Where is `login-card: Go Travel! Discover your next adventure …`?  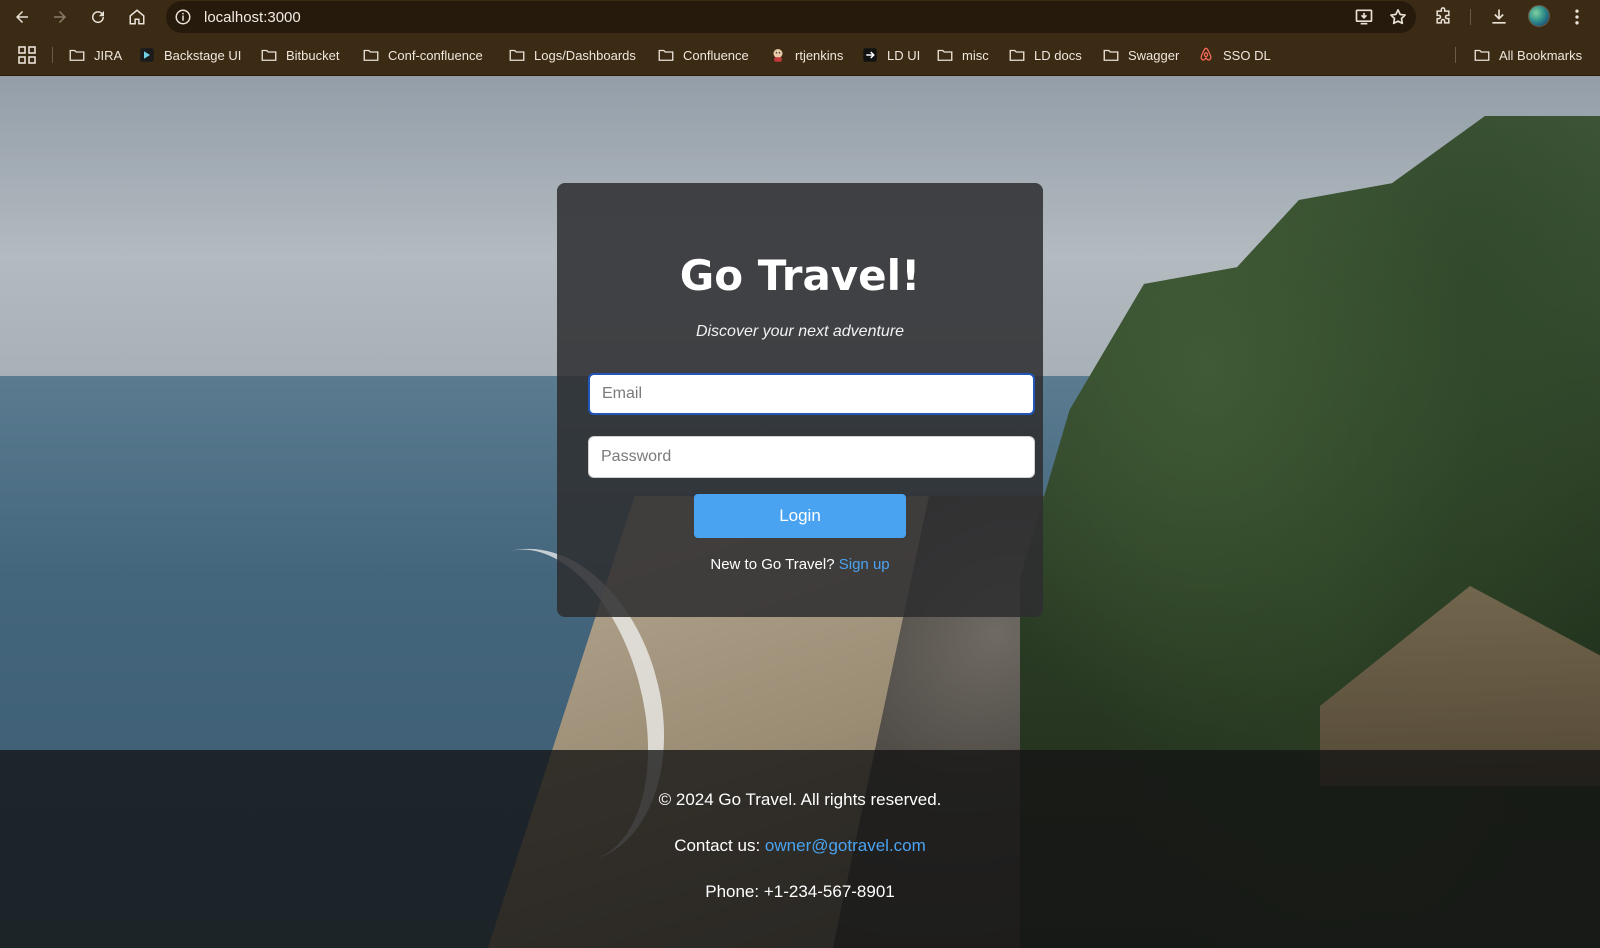 login-card: Go Travel! Discover your next adventure … is located at coordinates (800, 400).